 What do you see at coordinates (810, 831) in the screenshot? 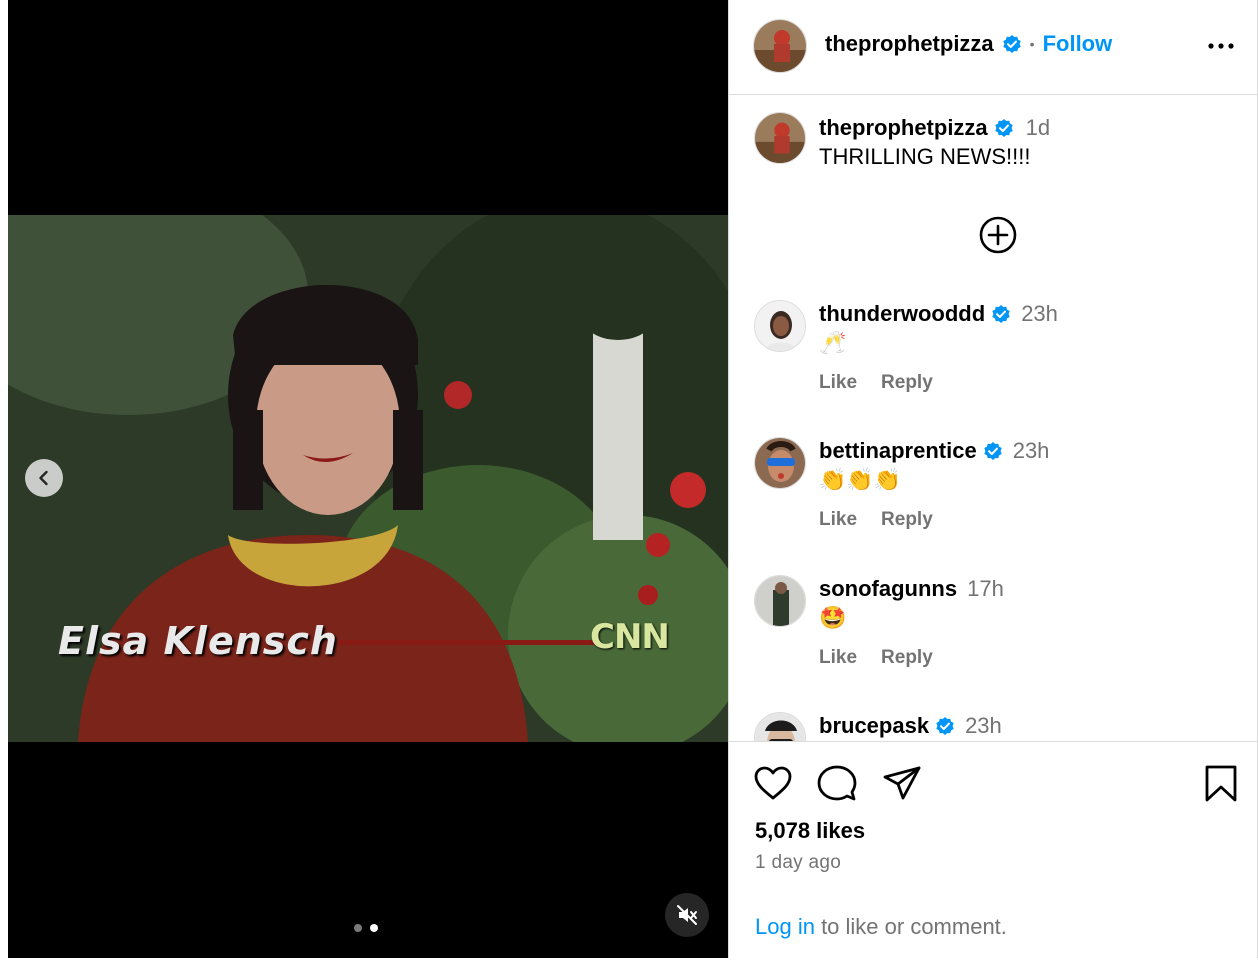
I see `likes-count: 5,078 likes` at bounding box center [810, 831].